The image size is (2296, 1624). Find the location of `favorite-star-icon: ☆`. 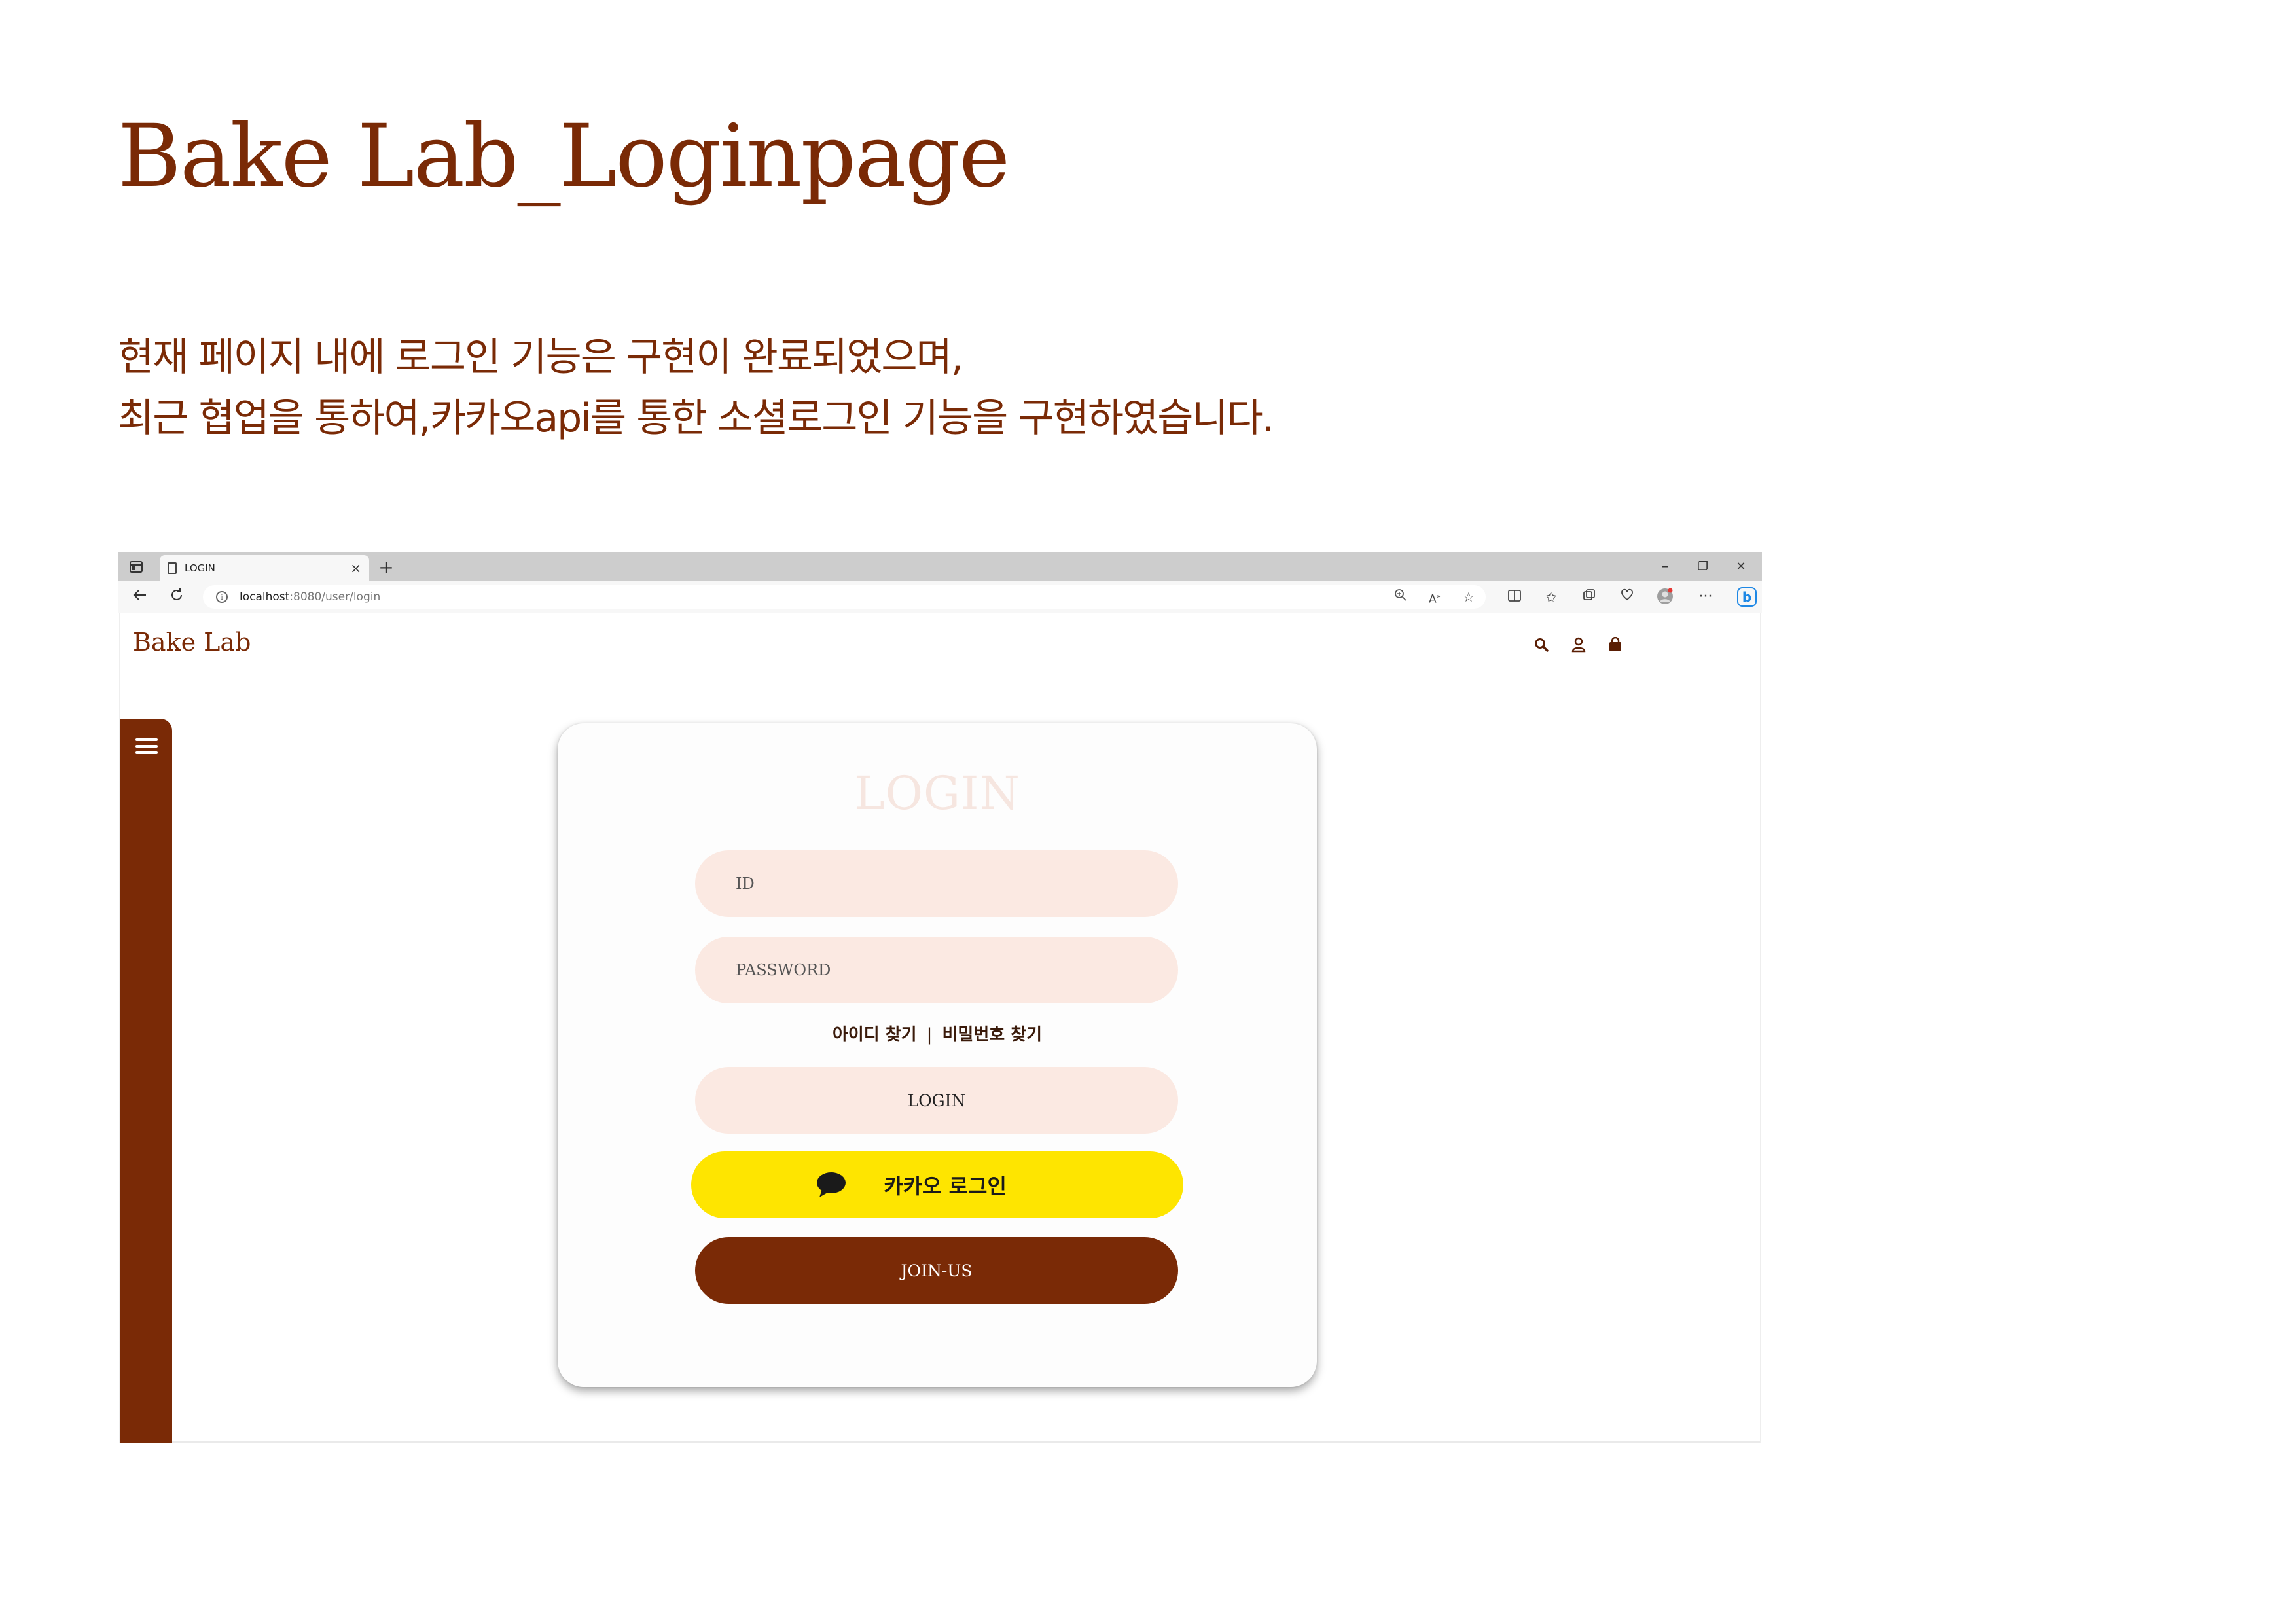

favorite-star-icon: ☆ is located at coordinates (1469, 597).